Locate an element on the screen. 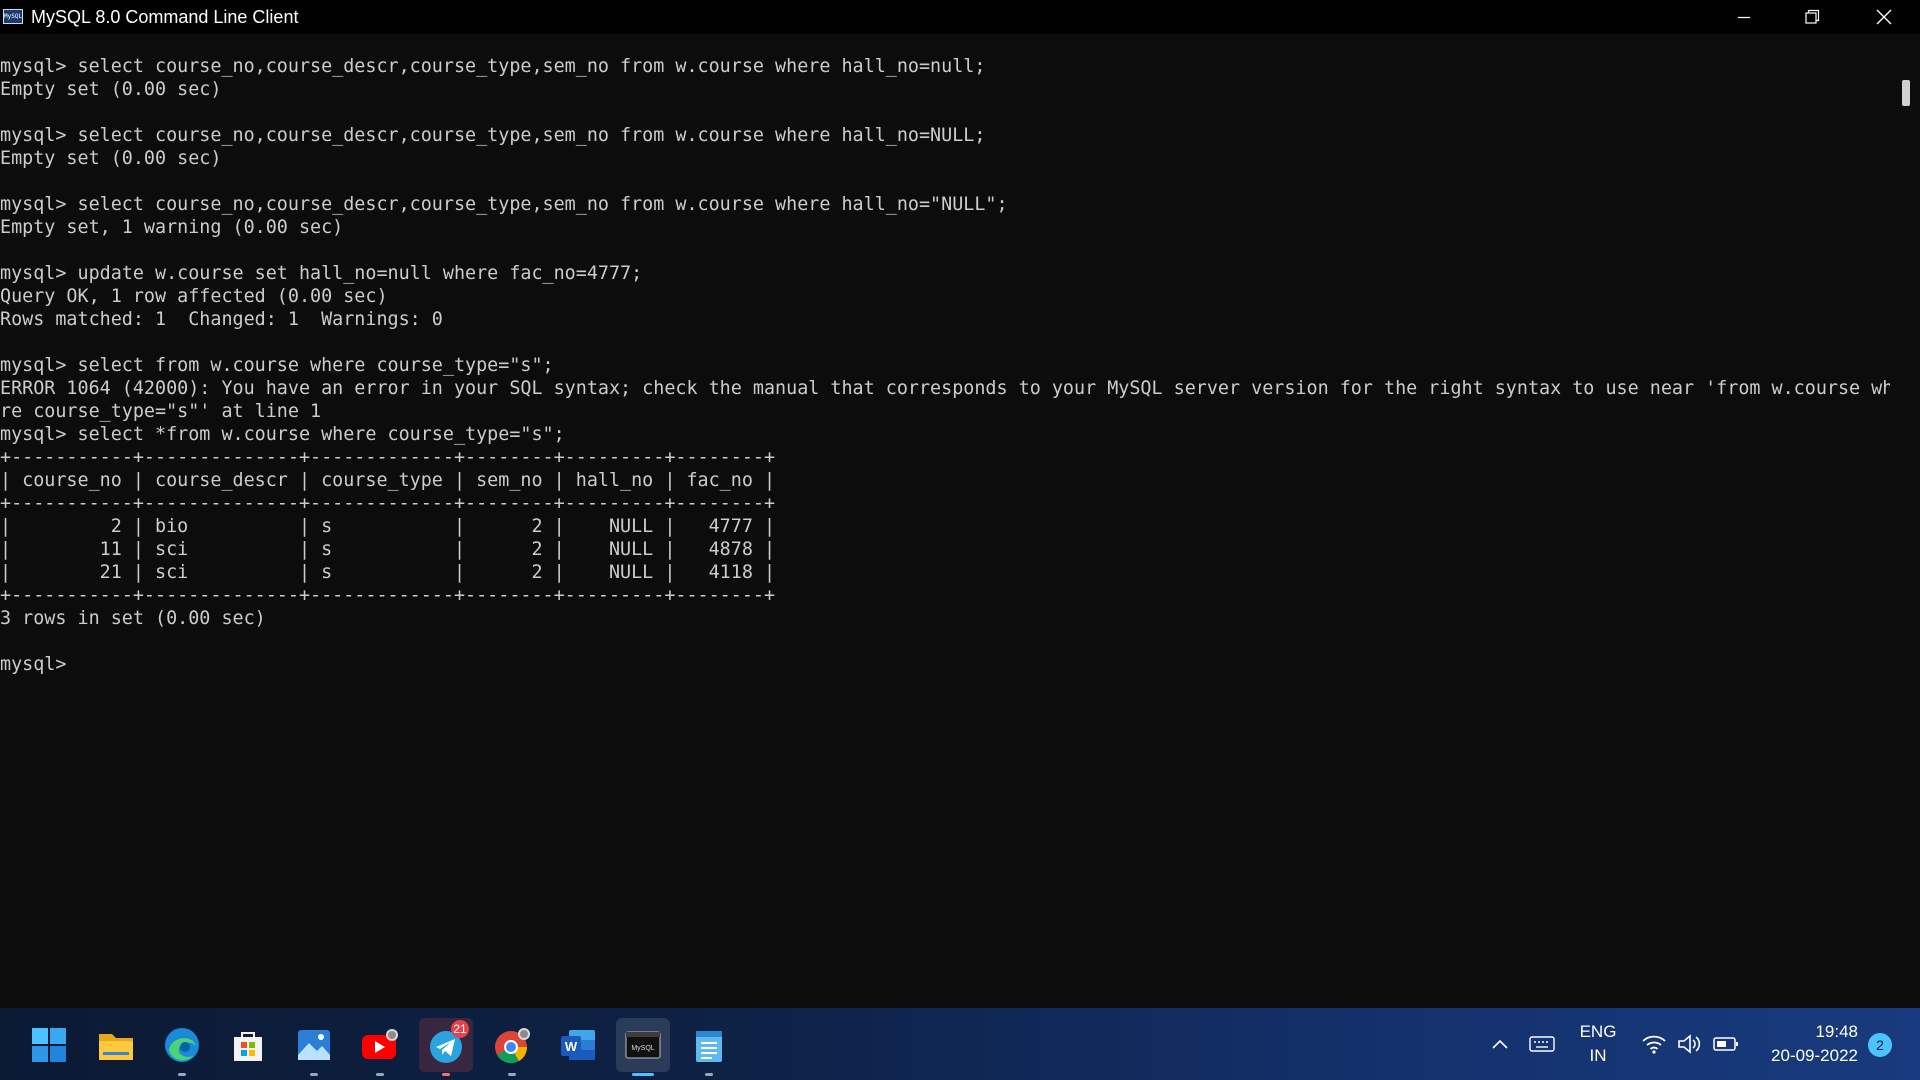 This screenshot has width=1920, height=1080. restore-button is located at coordinates (1812, 17).